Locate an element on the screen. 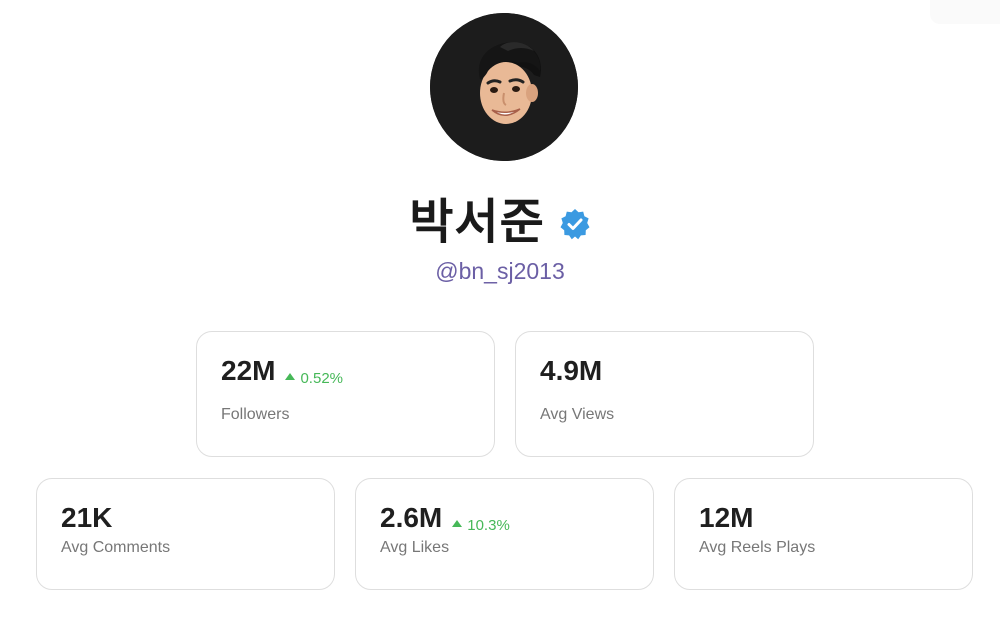 This screenshot has height=643, width=1000. profile-handle: @bn_sj2013 is located at coordinates (500, 271).